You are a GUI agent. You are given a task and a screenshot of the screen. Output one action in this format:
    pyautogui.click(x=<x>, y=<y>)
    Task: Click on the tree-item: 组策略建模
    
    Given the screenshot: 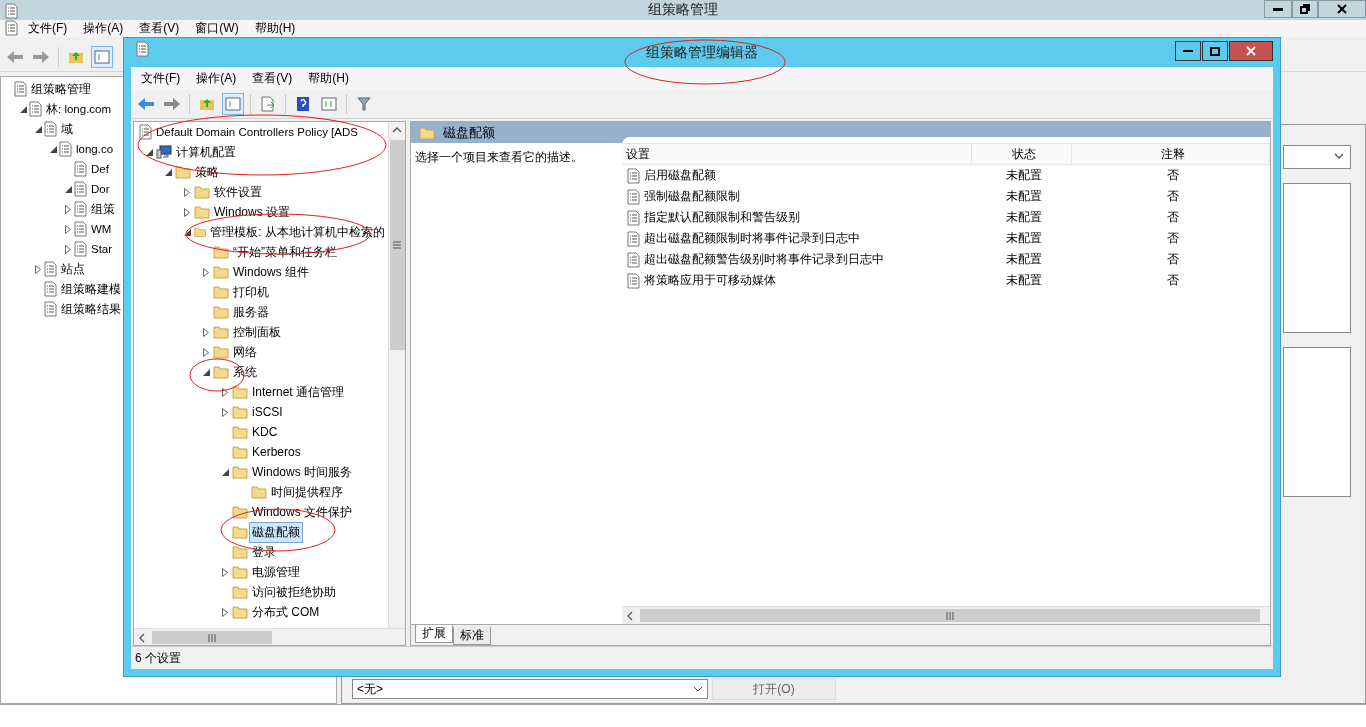 What is the action you would take?
    pyautogui.click(x=91, y=289)
    